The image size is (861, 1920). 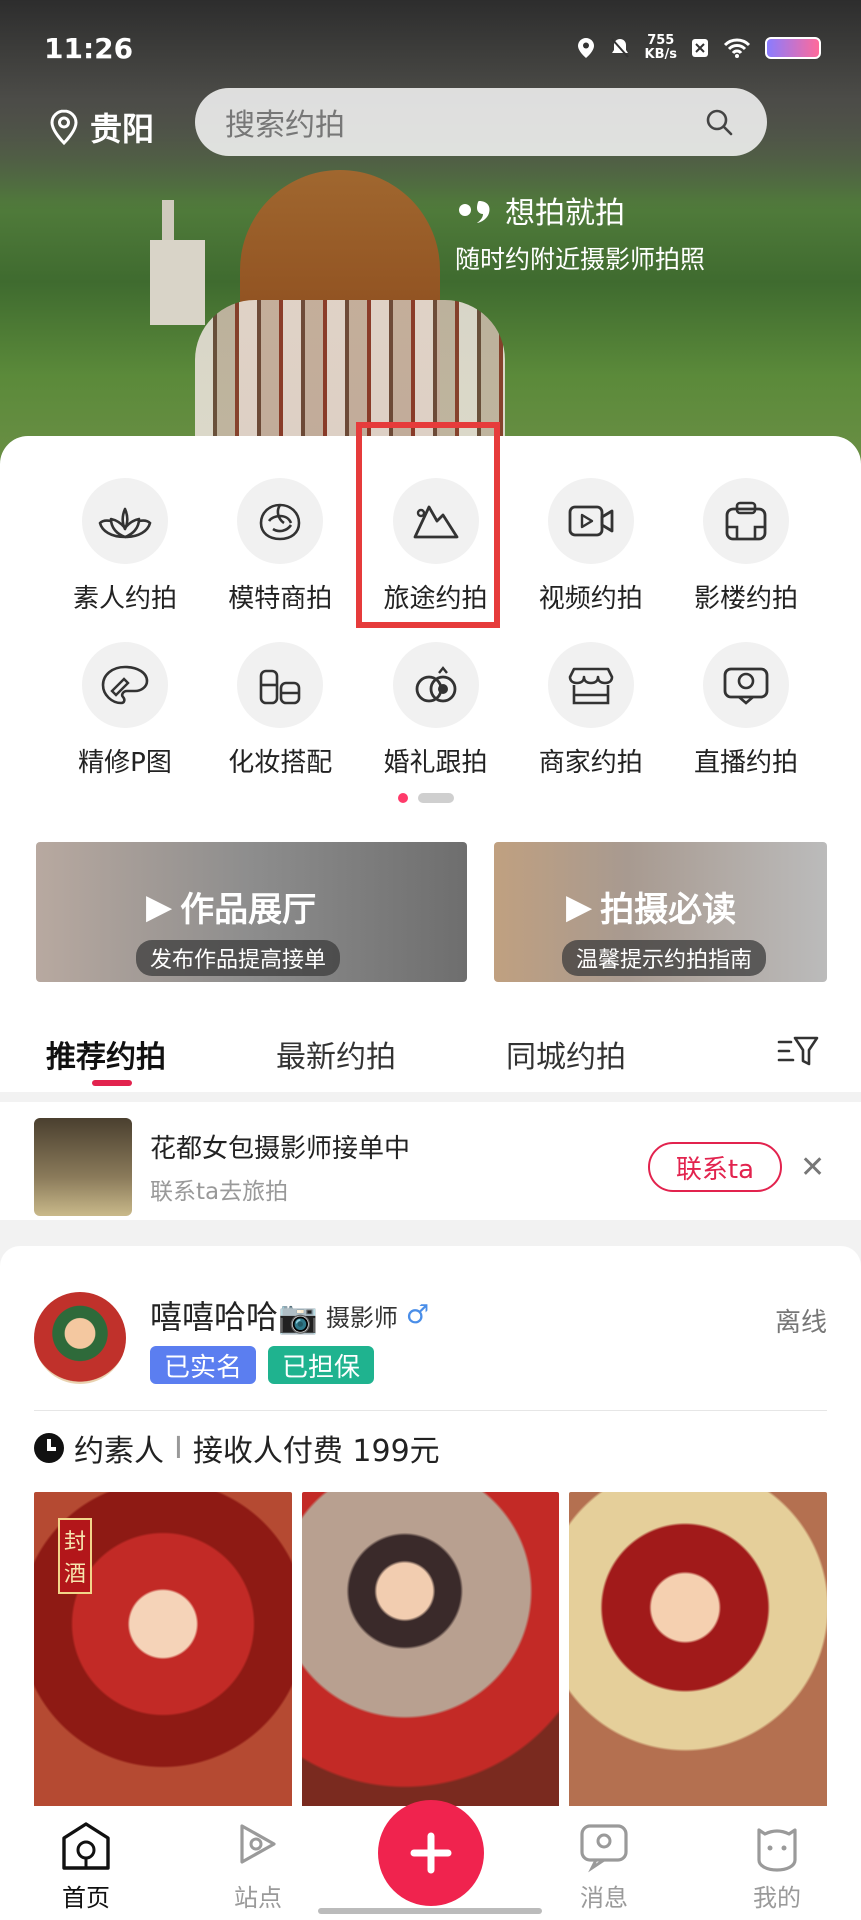 I want to click on banner-title: ▶ 拍摄必读, so click(x=651, y=908).